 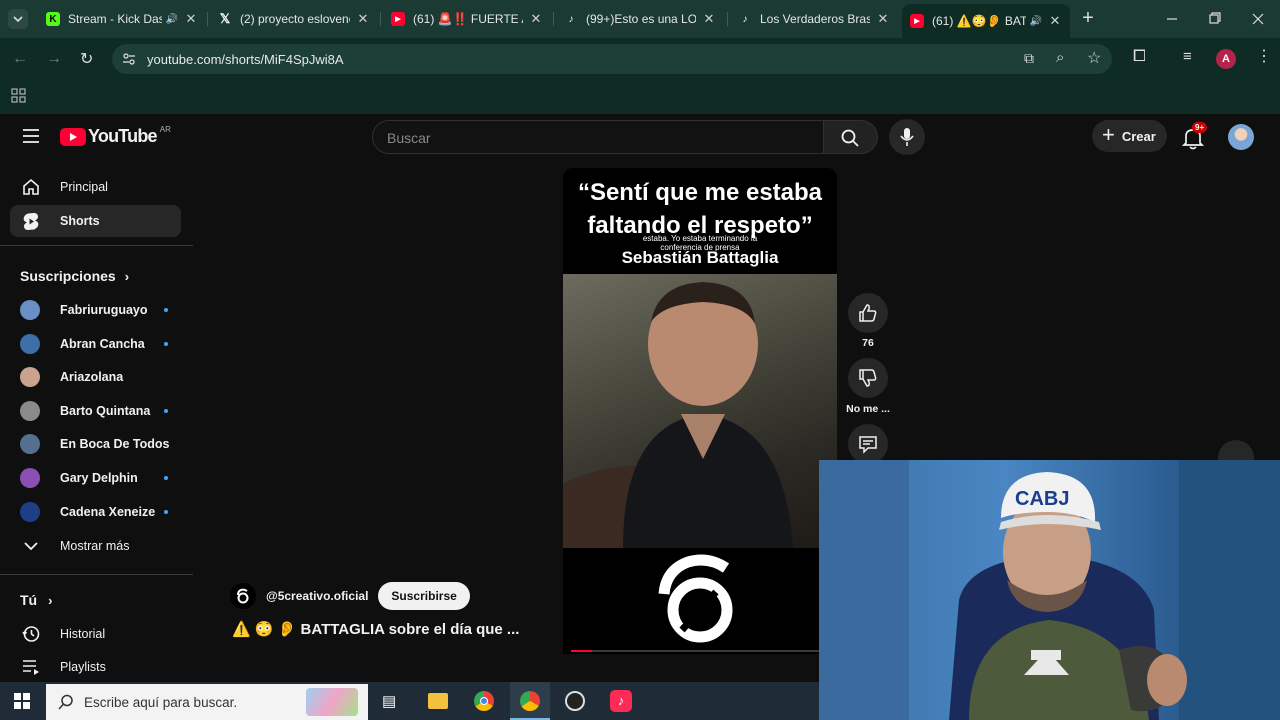 What do you see at coordinates (31, 187) in the screenshot?
I see `home-icon` at bounding box center [31, 187].